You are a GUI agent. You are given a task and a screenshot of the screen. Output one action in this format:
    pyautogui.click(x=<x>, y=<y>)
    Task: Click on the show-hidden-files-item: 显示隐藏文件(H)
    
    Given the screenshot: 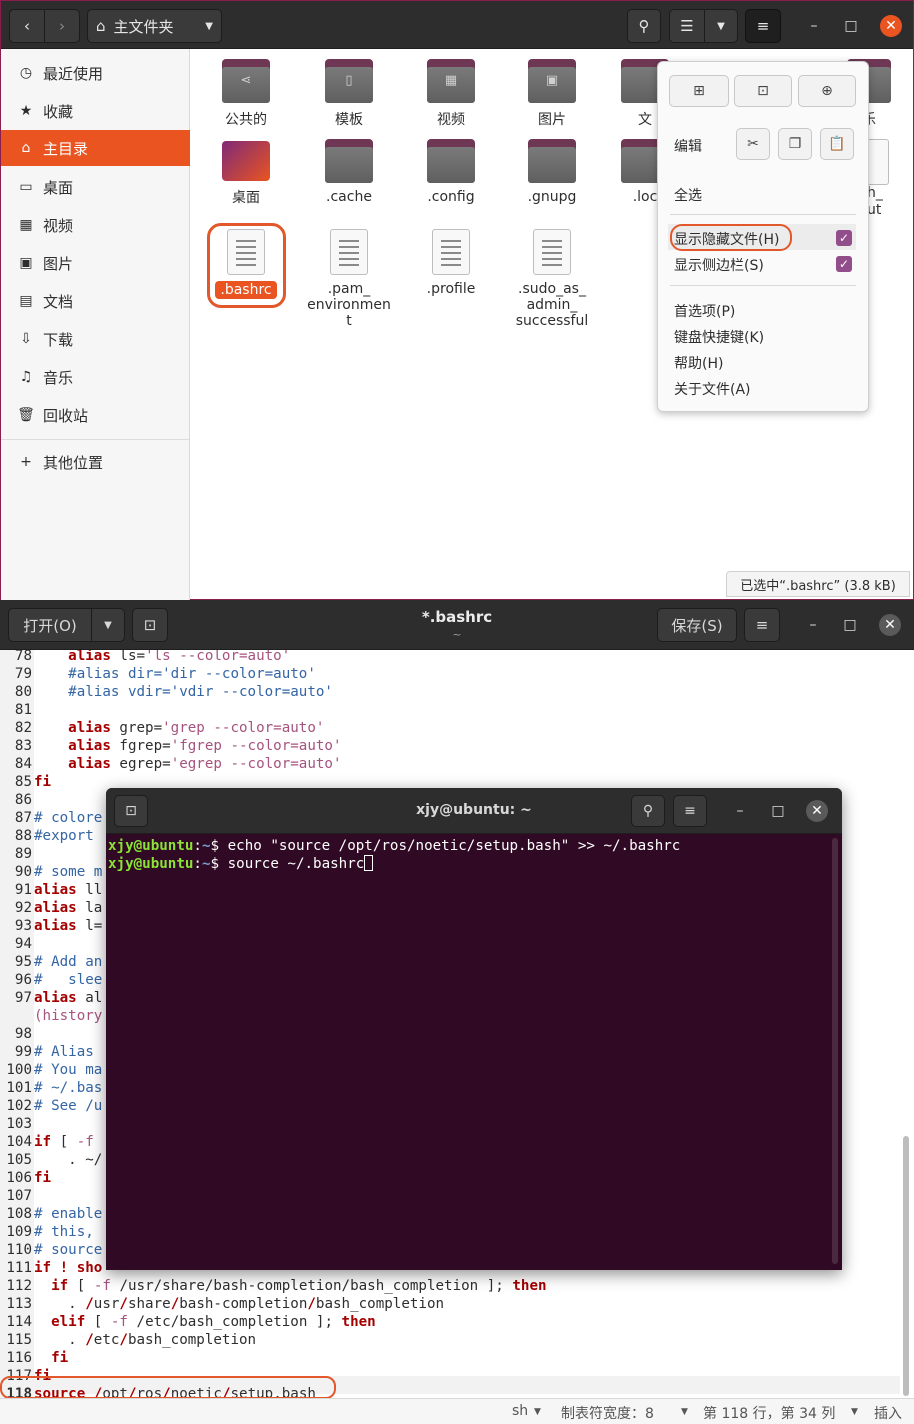 What is the action you would take?
    pyautogui.click(x=726, y=239)
    